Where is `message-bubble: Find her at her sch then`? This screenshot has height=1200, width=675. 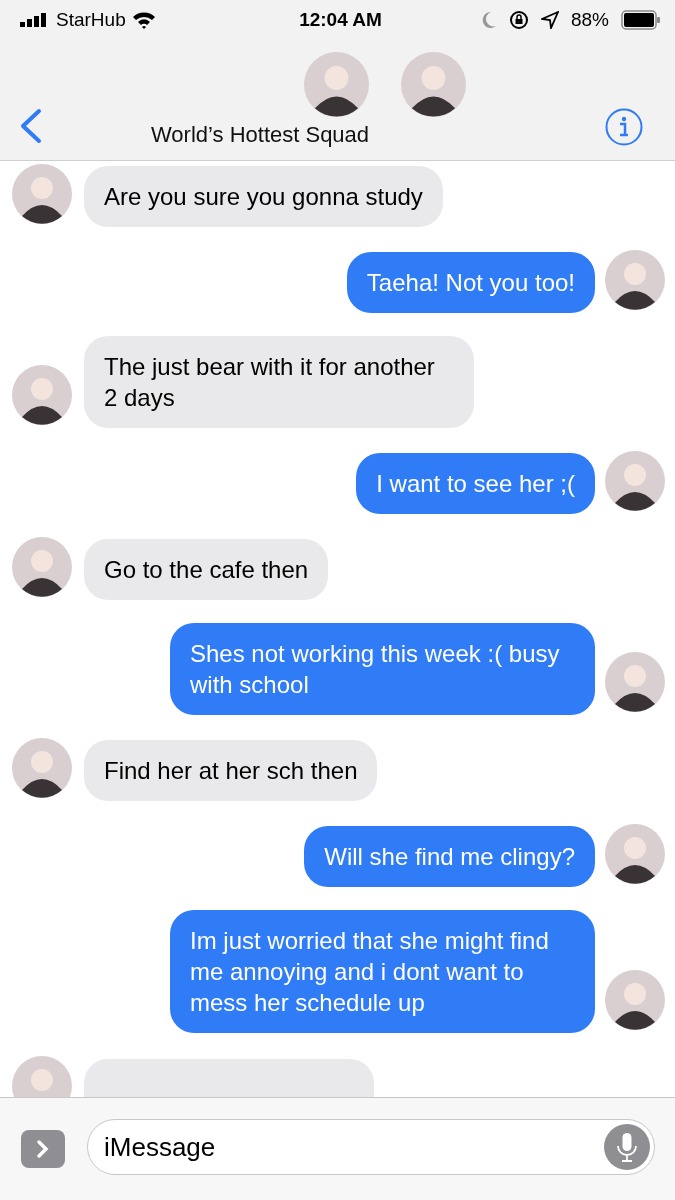
message-bubble: Find her at her sch then is located at coordinates (231, 770).